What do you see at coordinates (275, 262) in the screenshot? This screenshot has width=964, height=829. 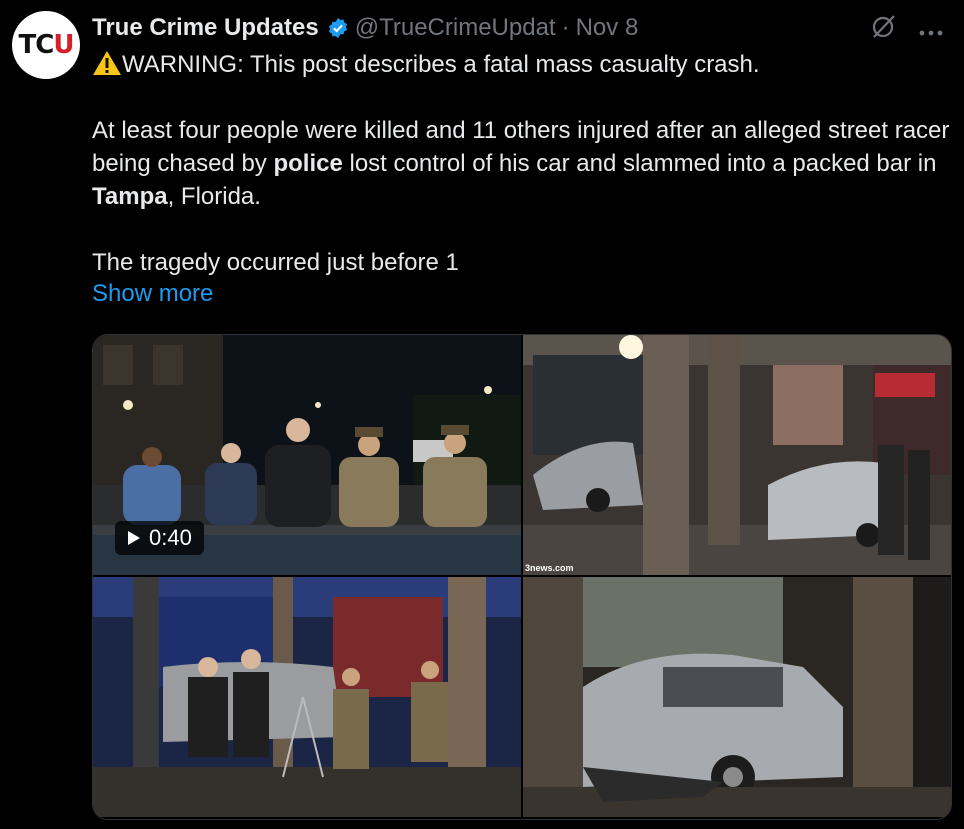 I see `body-paragraph-2: The tragedy occurred just before 1` at bounding box center [275, 262].